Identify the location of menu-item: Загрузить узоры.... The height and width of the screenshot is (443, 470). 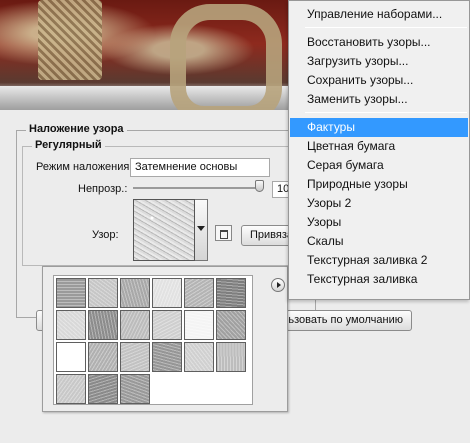
(379, 61).